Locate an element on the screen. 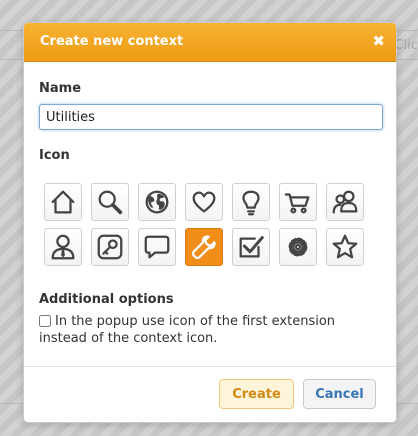  icon-option-wrench is located at coordinates (204, 247).